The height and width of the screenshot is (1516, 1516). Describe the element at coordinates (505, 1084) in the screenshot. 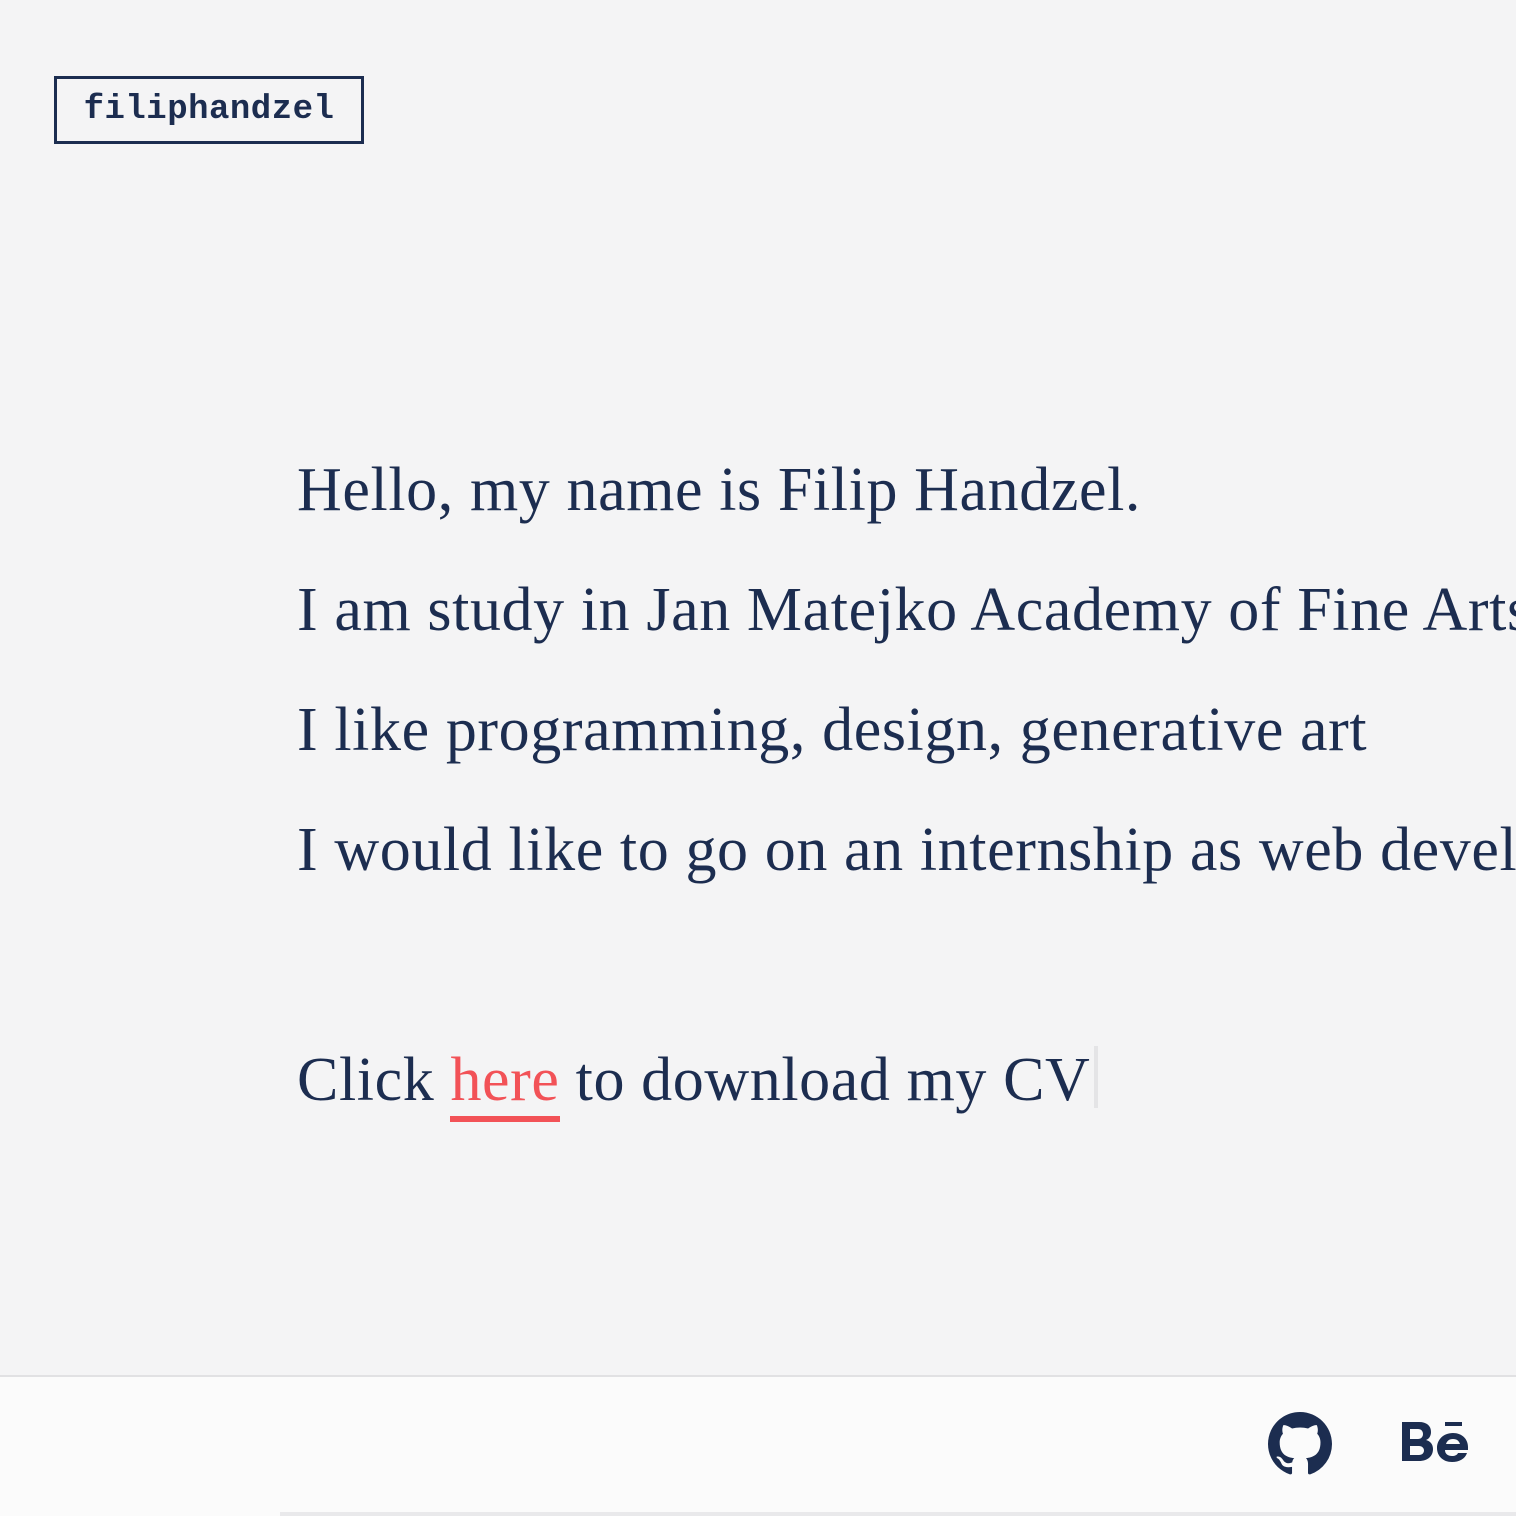

I see `cv-download-link: here` at that location.